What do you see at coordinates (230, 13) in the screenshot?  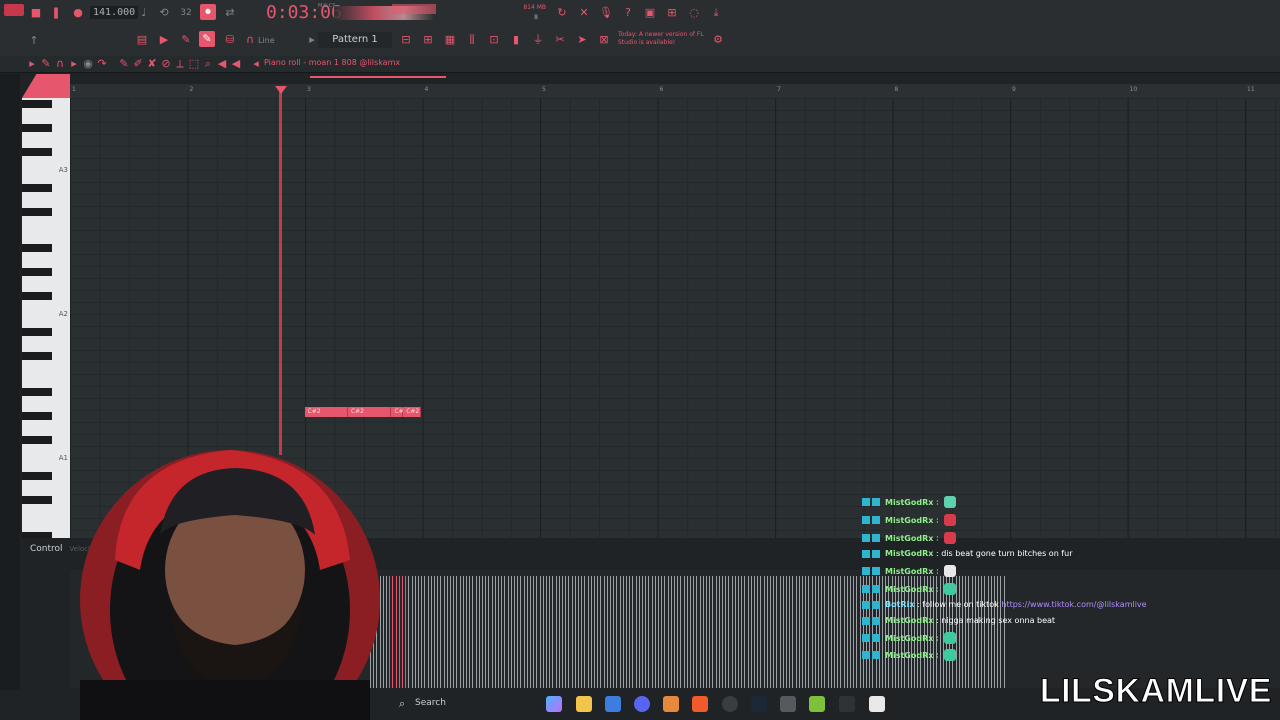 I see `countdown-icon: ⇄` at bounding box center [230, 13].